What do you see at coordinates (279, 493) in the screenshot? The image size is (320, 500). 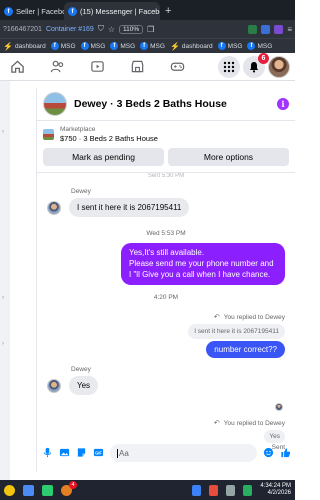 I see `clock-date: 4/2/2026` at bounding box center [279, 493].